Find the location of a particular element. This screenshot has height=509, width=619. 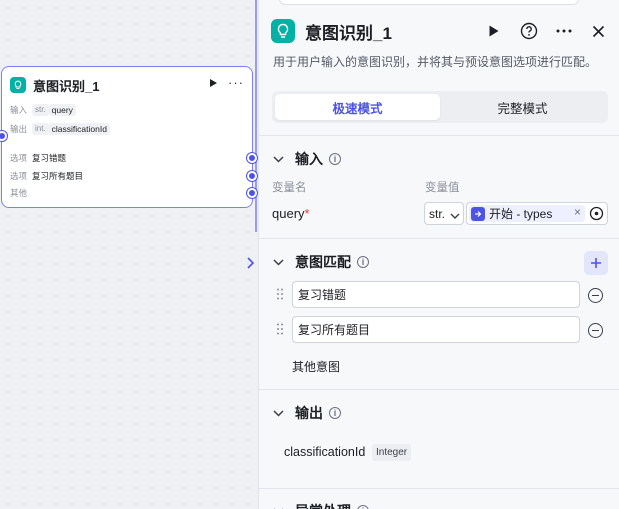

output-var-type: Integer is located at coordinates (392, 452).